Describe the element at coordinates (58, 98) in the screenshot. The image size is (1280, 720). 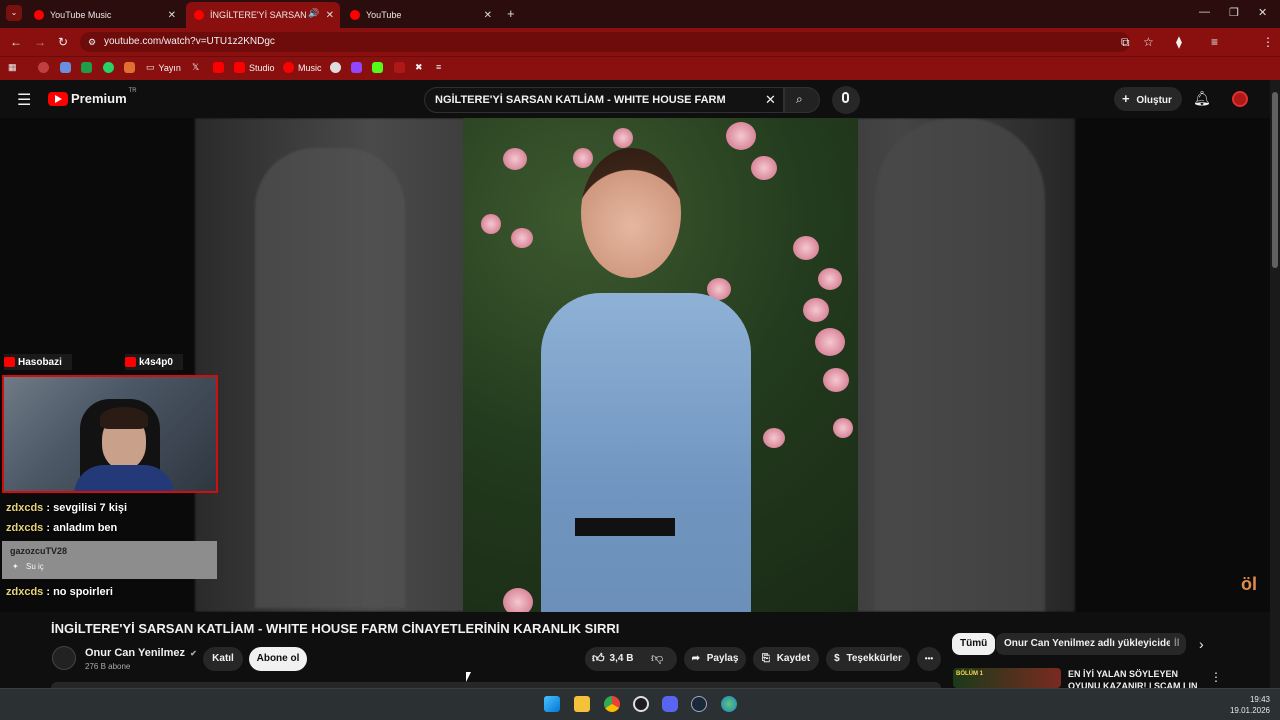
I see `youtube-play-icon` at that location.